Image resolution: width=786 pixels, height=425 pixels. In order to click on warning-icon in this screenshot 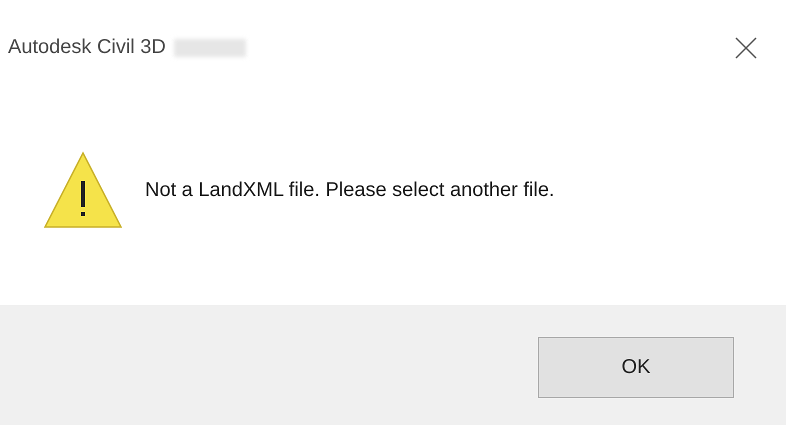, I will do `click(83, 190)`.